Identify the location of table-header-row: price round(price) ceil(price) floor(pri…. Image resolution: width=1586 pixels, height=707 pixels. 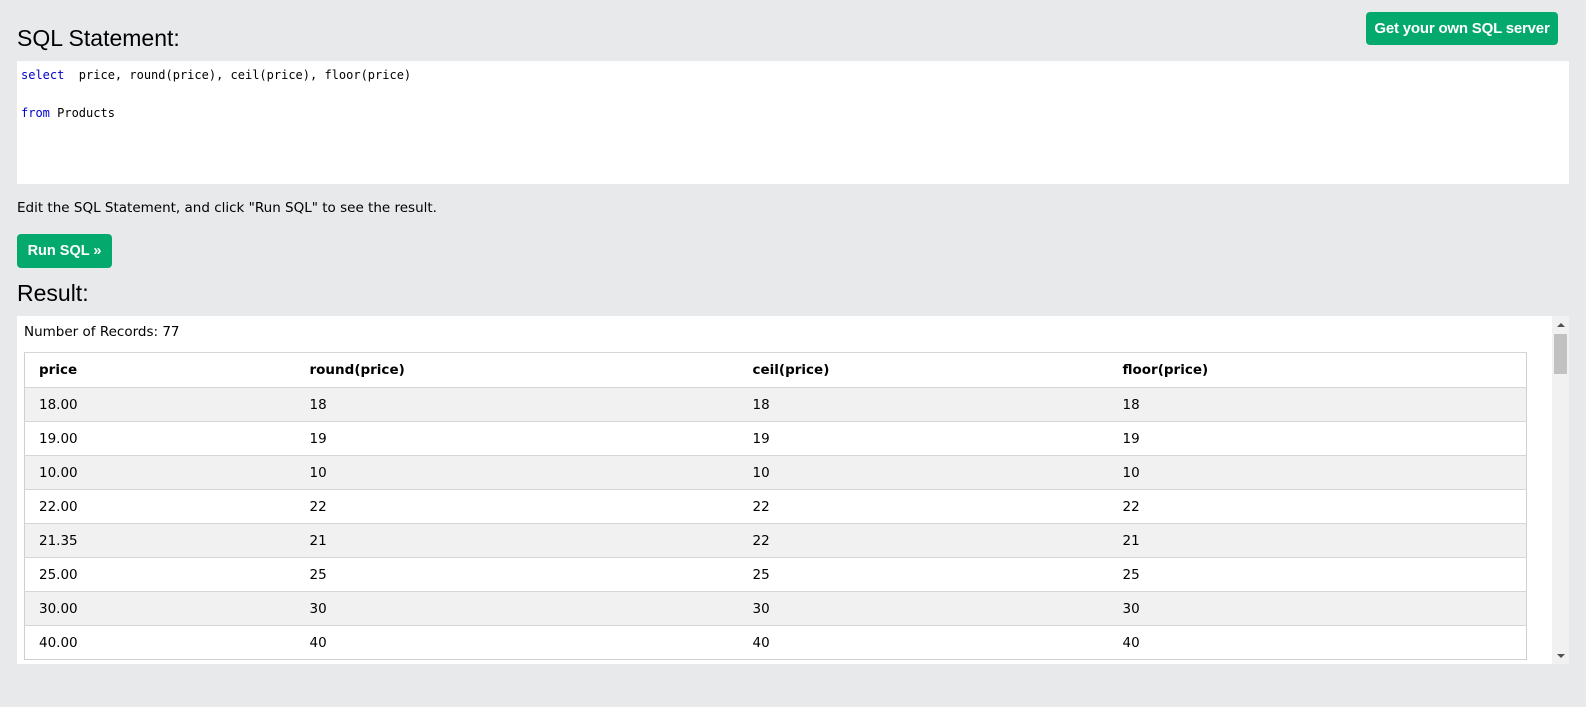
(775, 370).